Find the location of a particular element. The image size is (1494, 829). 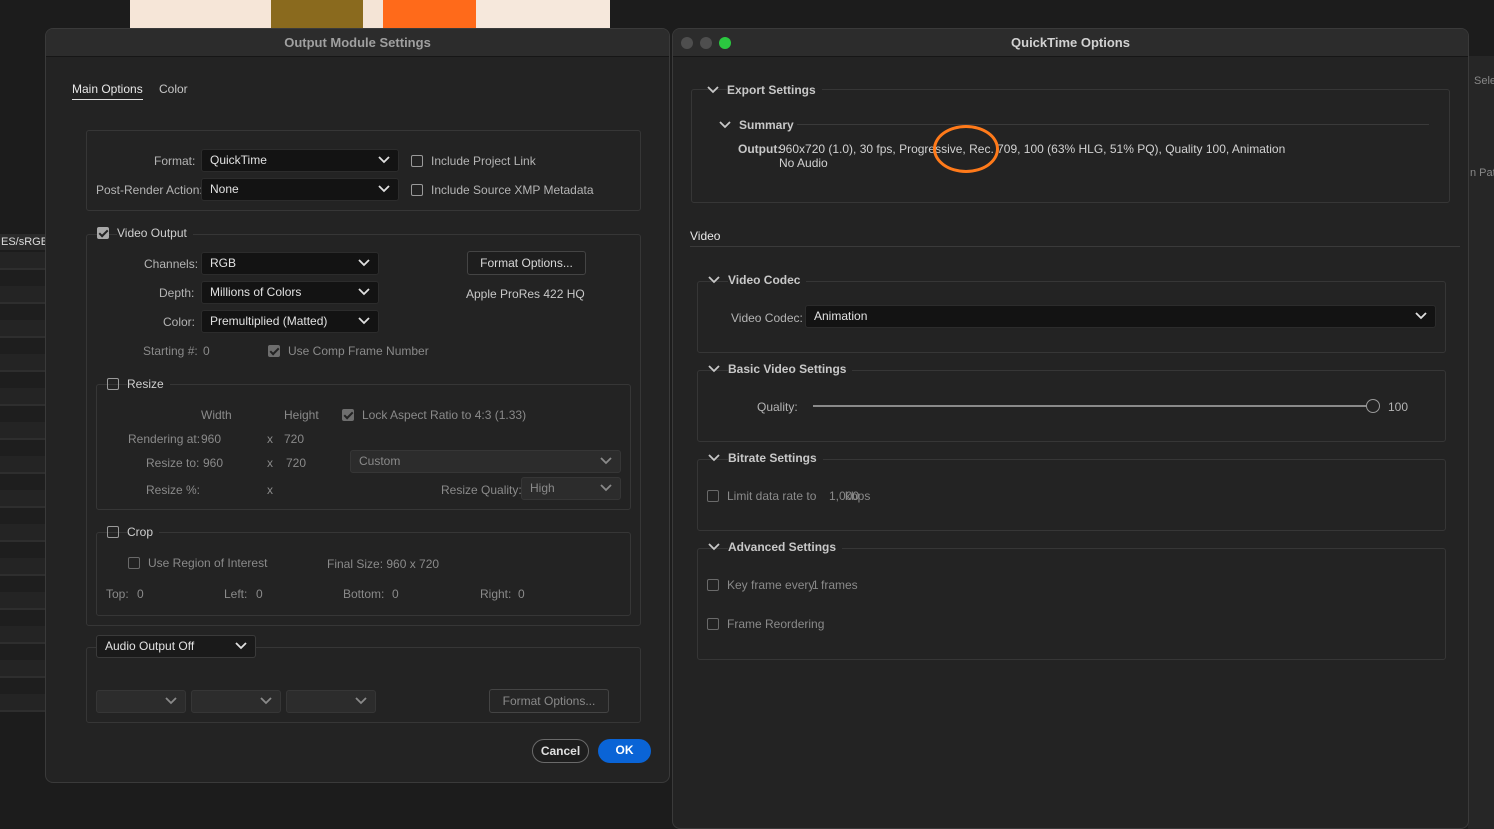

background-right-label-2: n Pat is located at coordinates (1482, 173).